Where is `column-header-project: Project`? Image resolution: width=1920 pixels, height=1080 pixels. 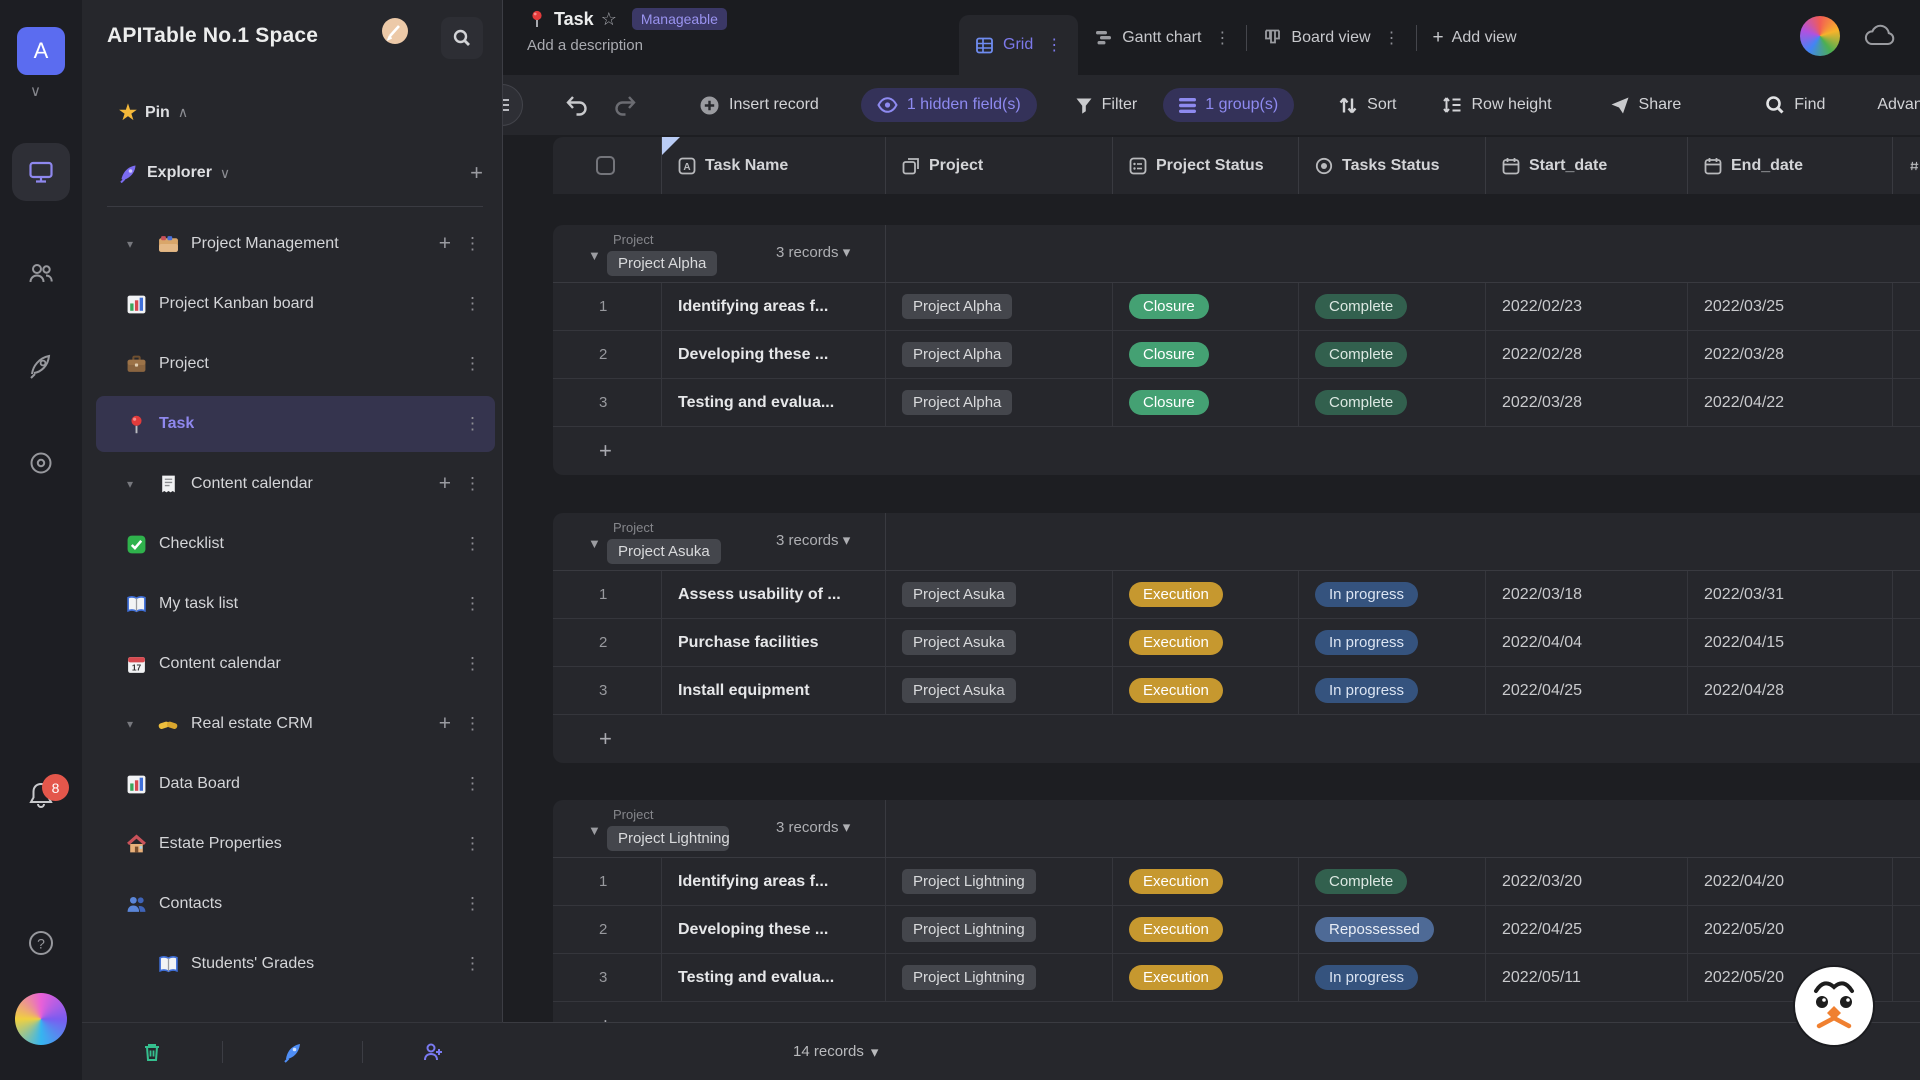
column-header-project: Project is located at coordinates (998, 165).